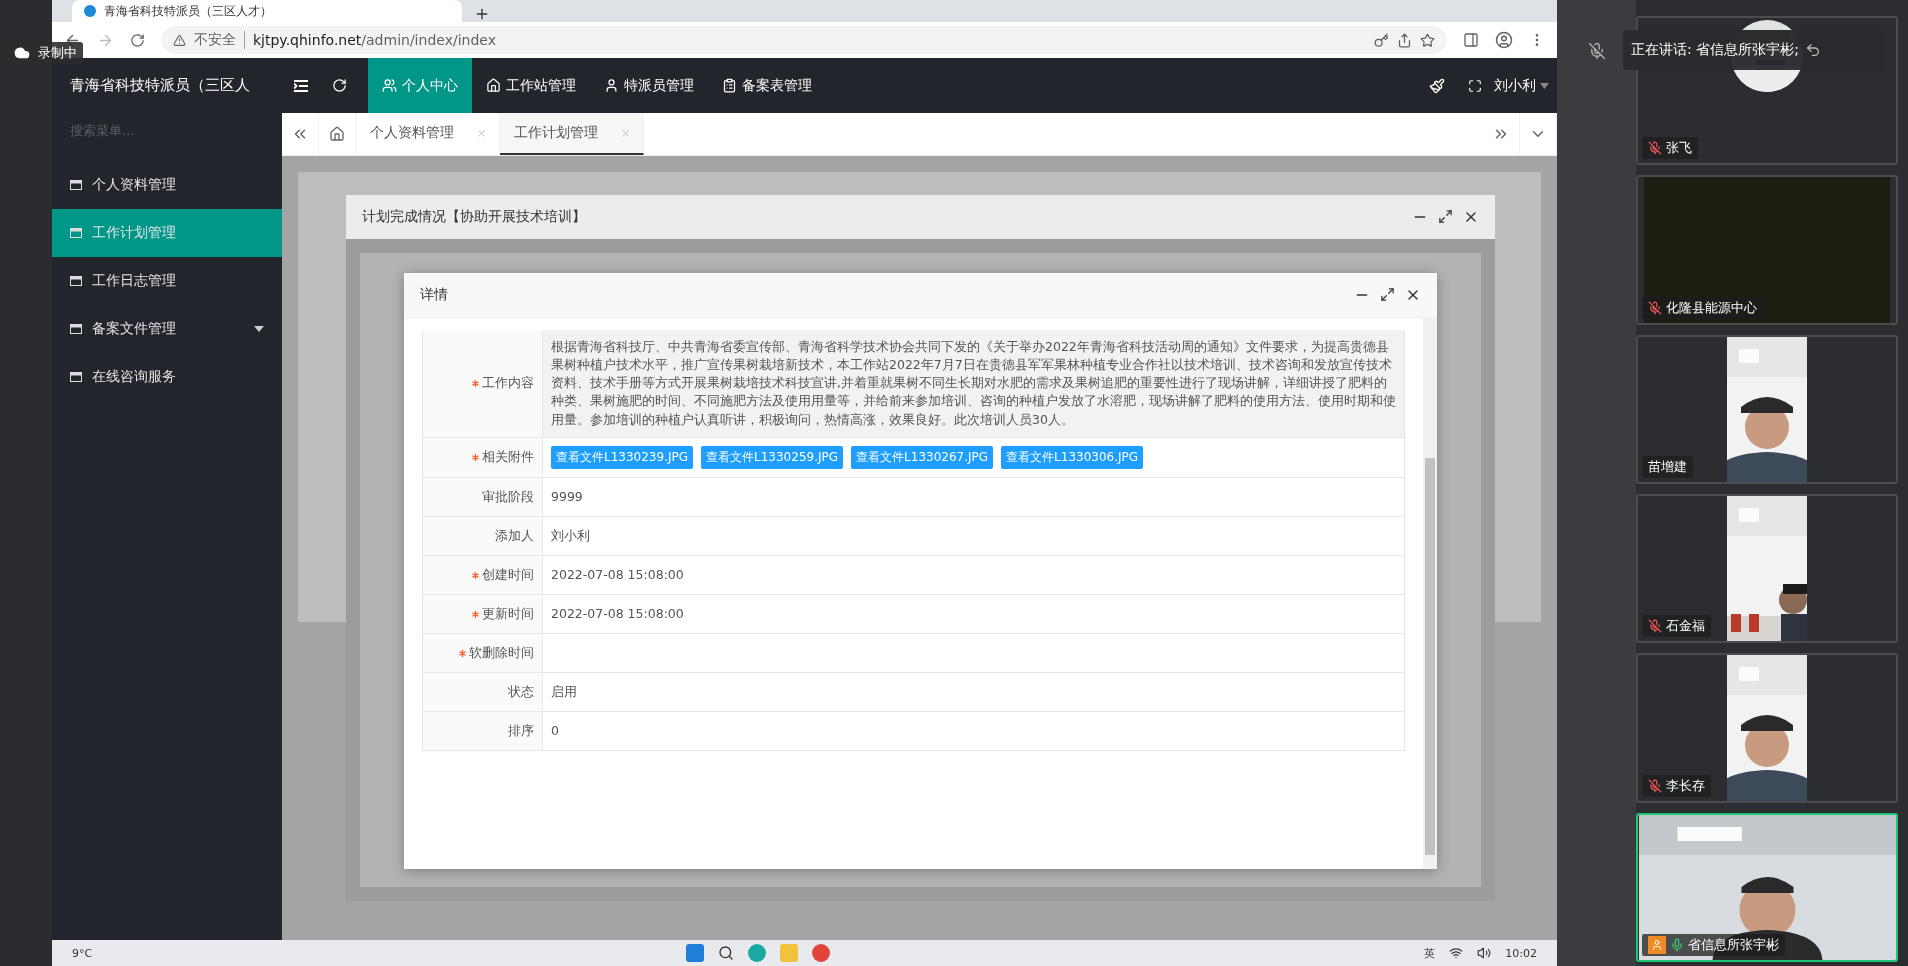 This screenshot has width=1908, height=966. What do you see at coordinates (57, 53) in the screenshot?
I see `recording-label: 录制中` at bounding box center [57, 53].